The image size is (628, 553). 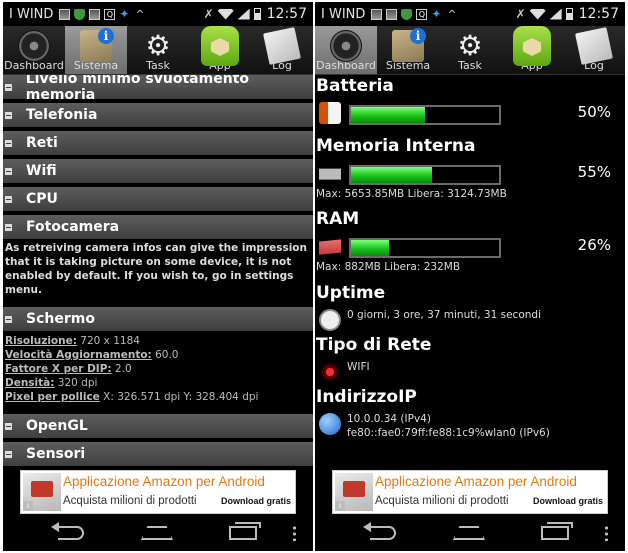 What do you see at coordinates (158, 45) in the screenshot?
I see `gear-icon: ⚙` at bounding box center [158, 45].